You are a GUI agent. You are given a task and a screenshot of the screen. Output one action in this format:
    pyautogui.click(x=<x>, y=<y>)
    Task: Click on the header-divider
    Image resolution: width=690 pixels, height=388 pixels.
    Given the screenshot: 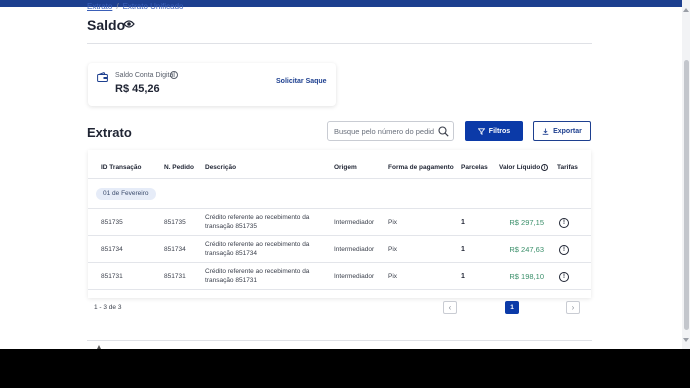 What is the action you would take?
    pyautogui.click(x=339, y=178)
    